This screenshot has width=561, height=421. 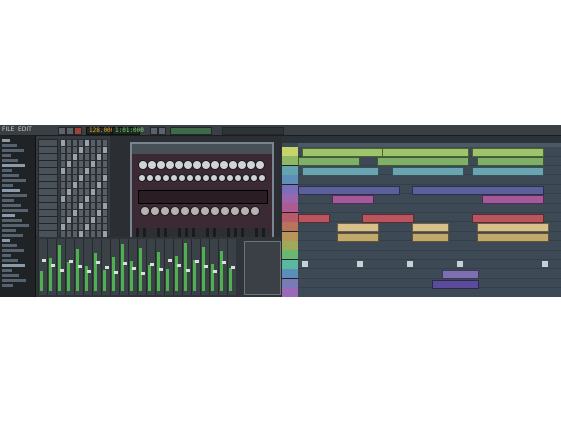 What do you see at coordinates (8, 129) in the screenshot?
I see `menu-file: FILE` at bounding box center [8, 129].